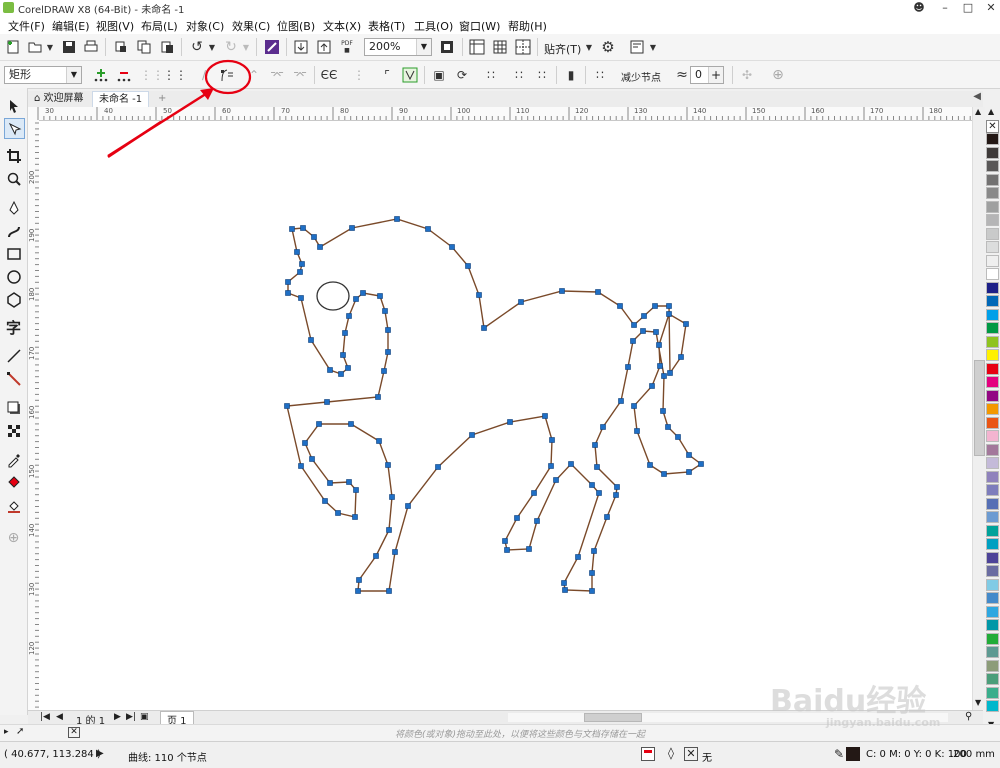  Describe the element at coordinates (571, 75) in the screenshot. I see `elastic-mode-icon: ▮` at that location.